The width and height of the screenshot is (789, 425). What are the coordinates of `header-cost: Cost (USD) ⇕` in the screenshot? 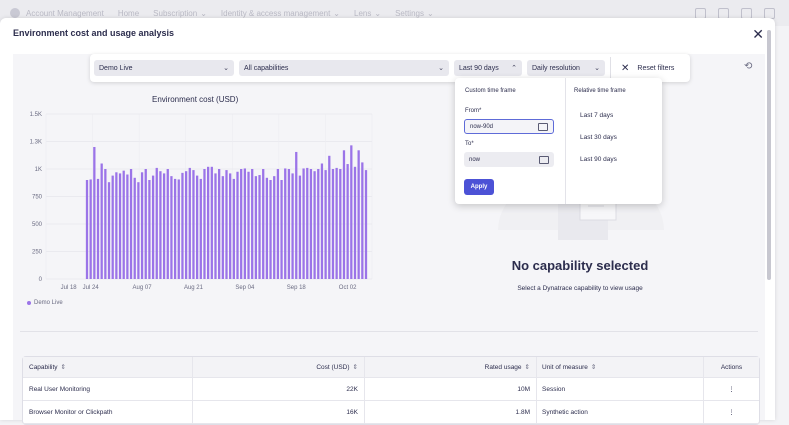 It's located at (279, 367).